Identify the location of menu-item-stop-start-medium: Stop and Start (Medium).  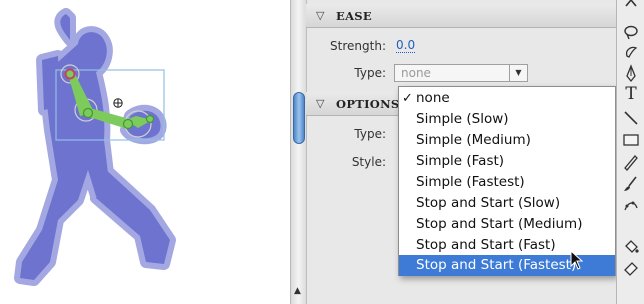
(507, 224).